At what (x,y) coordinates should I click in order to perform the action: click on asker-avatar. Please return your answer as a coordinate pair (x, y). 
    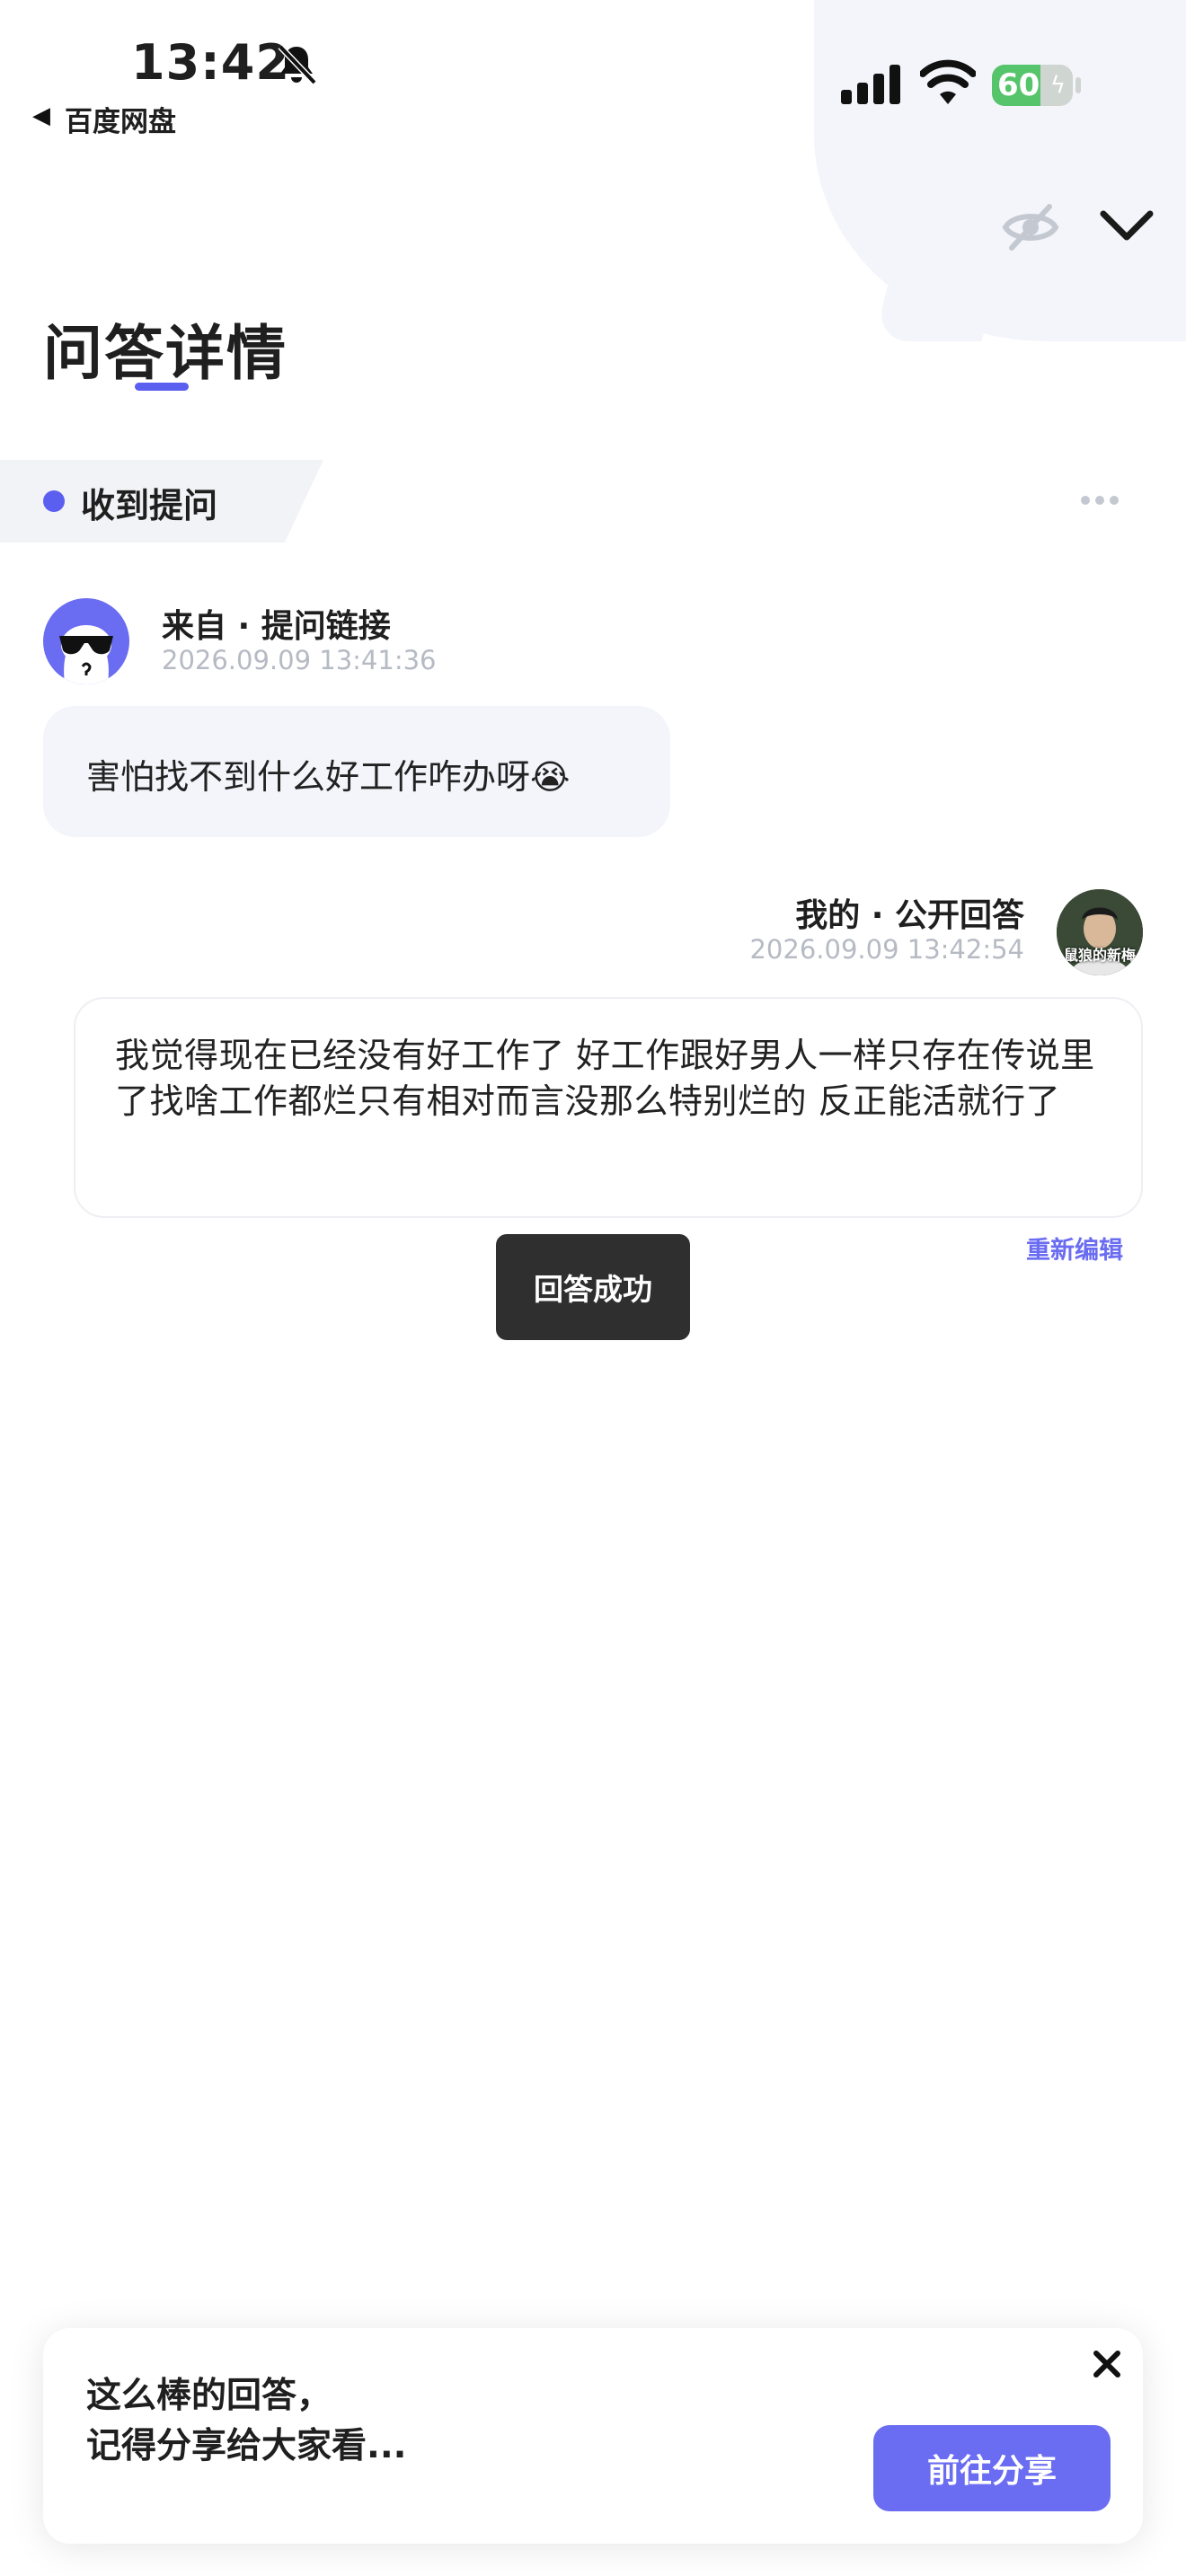
    Looking at the image, I should click on (86, 641).